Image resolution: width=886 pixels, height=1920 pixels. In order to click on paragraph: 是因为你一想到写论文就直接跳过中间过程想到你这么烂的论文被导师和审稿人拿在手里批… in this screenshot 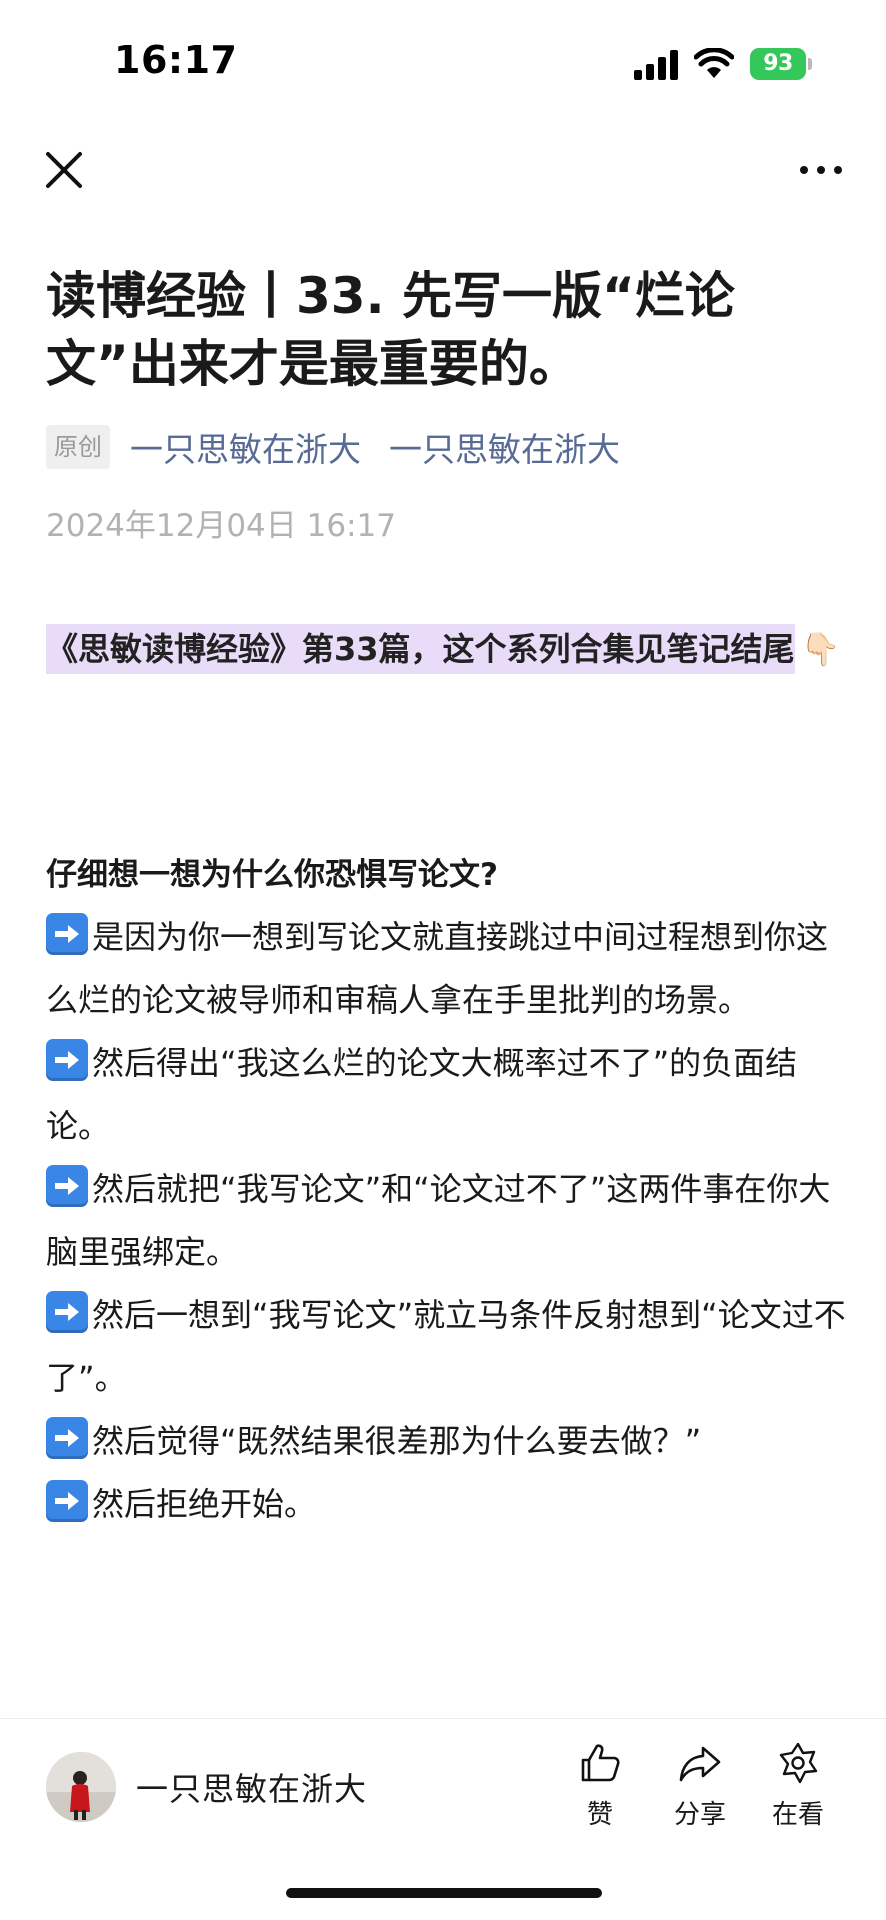, I will do `click(446, 969)`.